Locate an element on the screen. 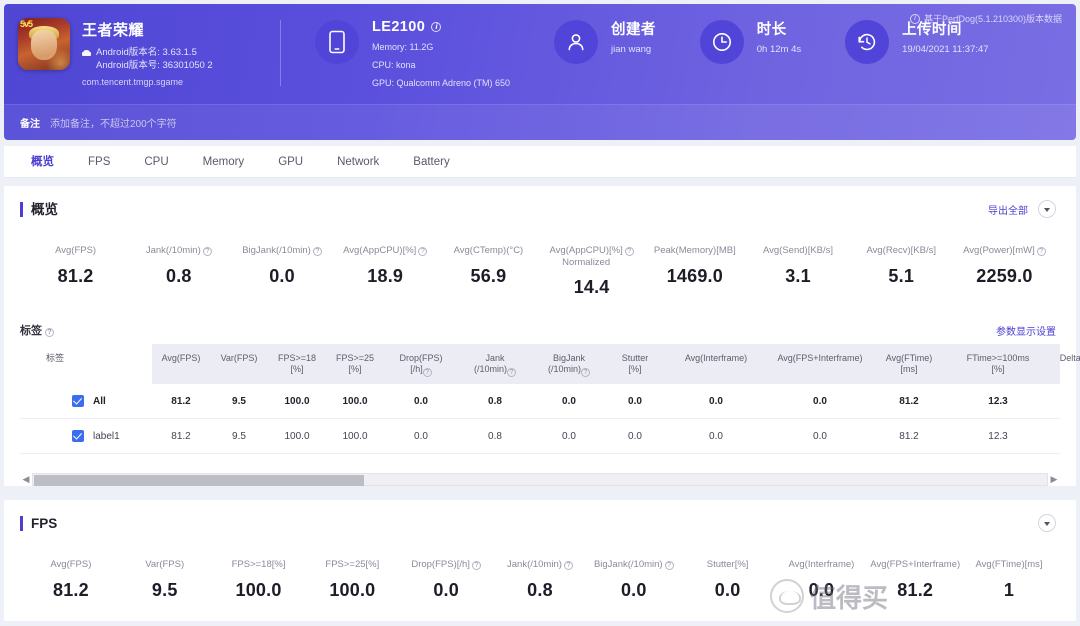 This screenshot has width=1080, height=626. fps-metric: Drop(FPS)[/h]? 0.0 is located at coordinates (446, 577).